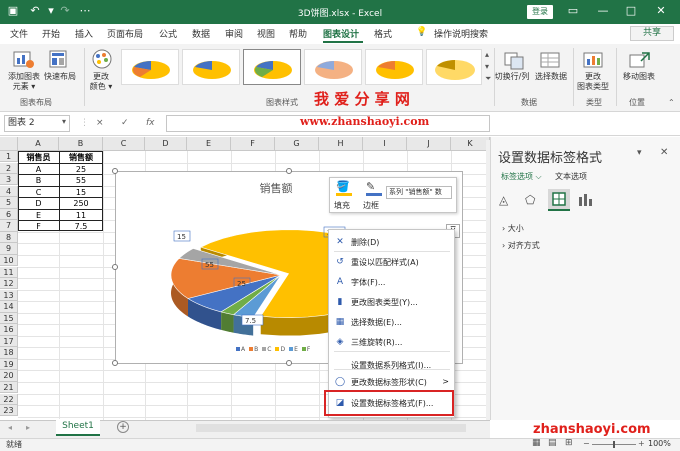 This screenshot has height=451, width=680. What do you see at coordinates (10, 427) in the screenshot?
I see `prev-sheet-icon: ◂` at bounding box center [10, 427].